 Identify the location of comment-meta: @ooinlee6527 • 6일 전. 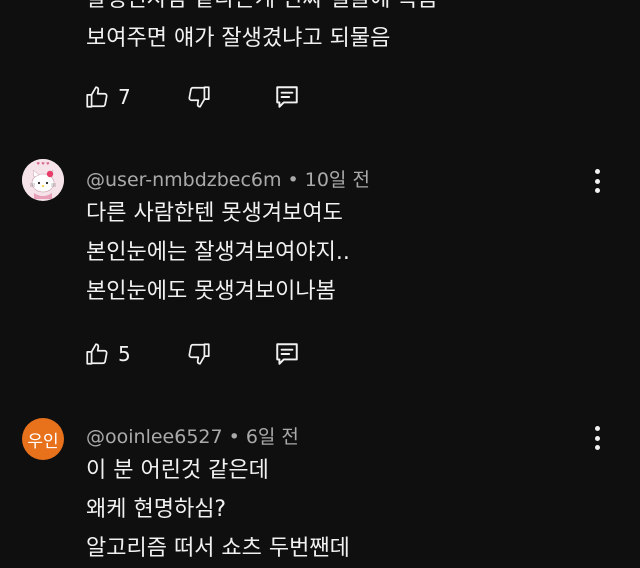
(192, 435).